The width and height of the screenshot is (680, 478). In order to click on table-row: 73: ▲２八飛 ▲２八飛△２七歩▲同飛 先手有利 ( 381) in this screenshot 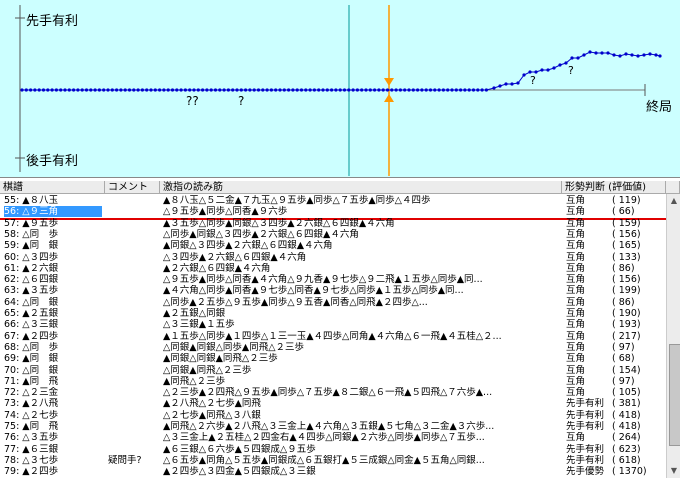, I will do `click(333, 403)`.